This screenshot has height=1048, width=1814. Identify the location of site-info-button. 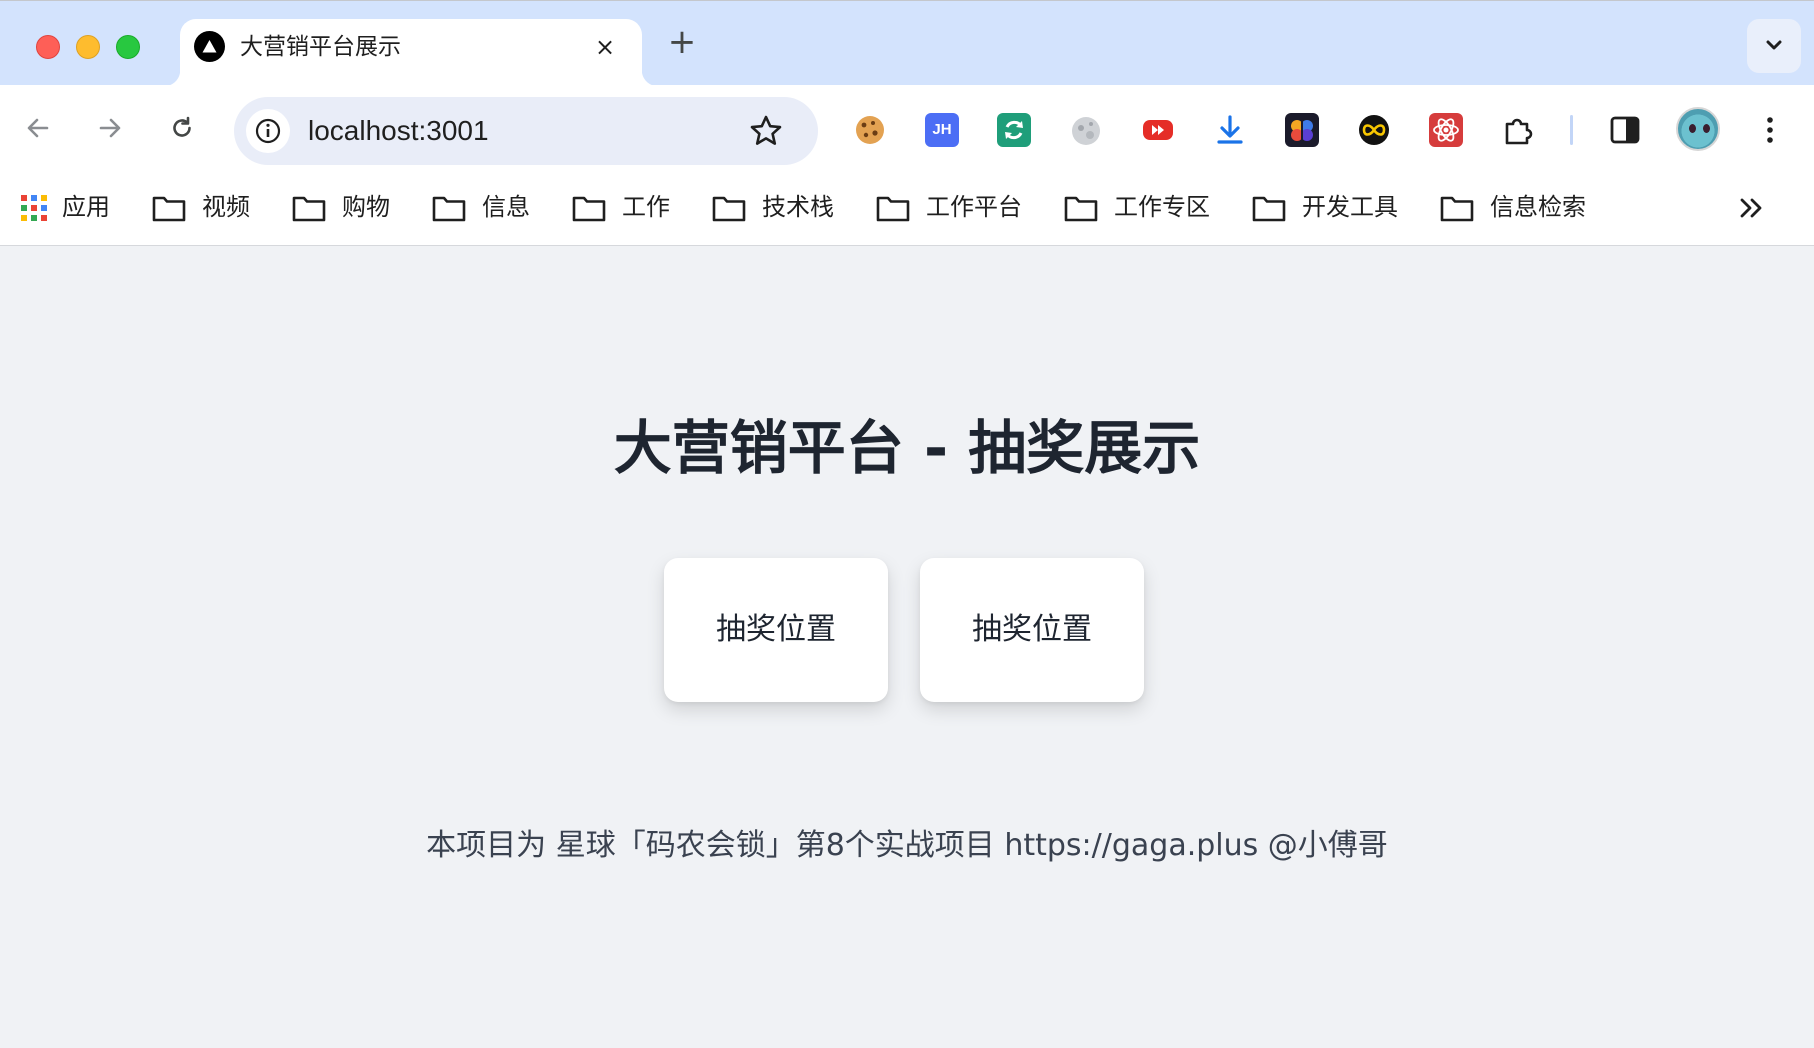
(268, 131).